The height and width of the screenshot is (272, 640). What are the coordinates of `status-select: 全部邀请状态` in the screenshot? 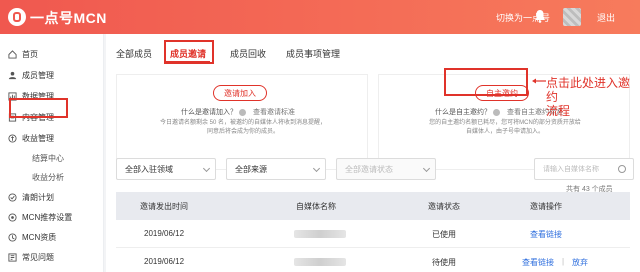 It's located at (386, 169).